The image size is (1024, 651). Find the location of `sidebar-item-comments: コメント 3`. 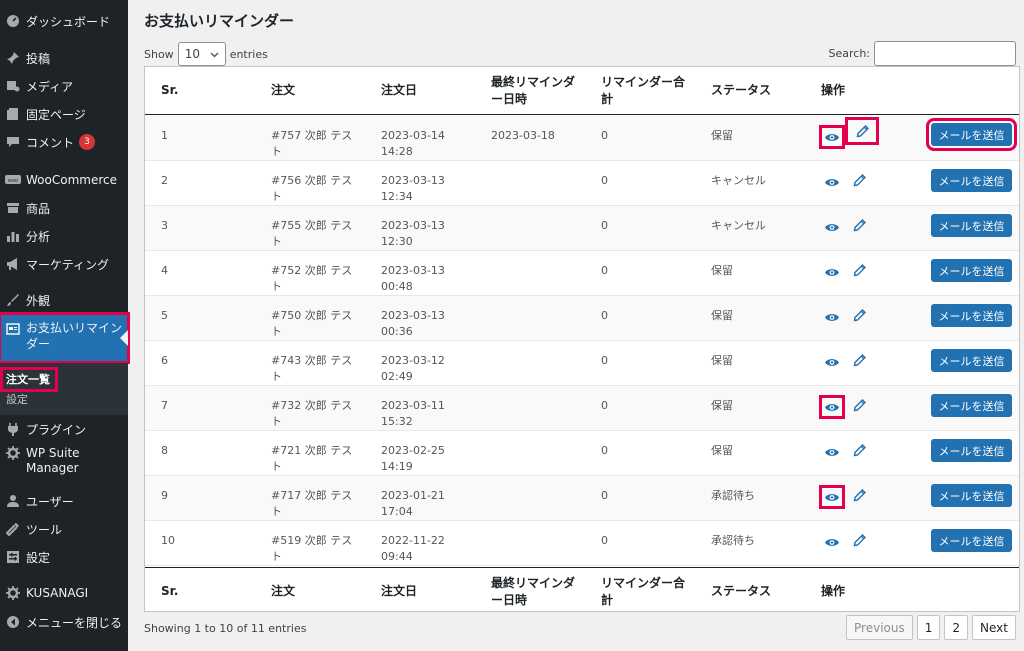

sidebar-item-comments: コメント 3 is located at coordinates (64, 142).